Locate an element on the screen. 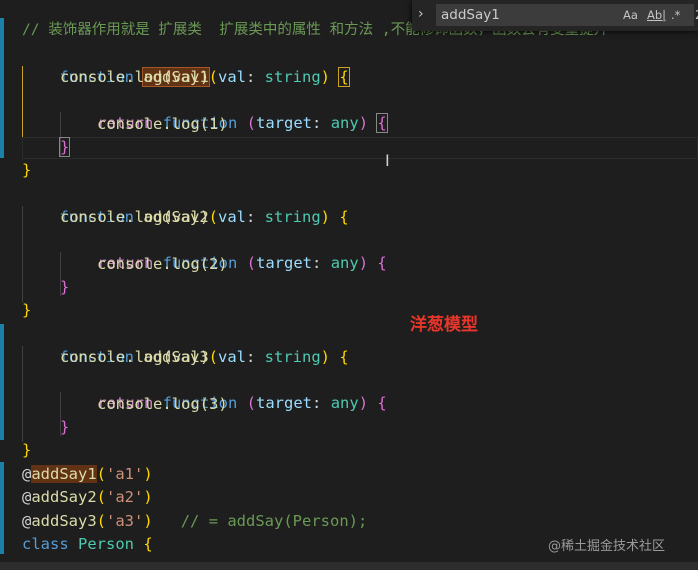 Image resolution: width=698 pixels, height=570 pixels. string: 'a2' is located at coordinates (125, 497).